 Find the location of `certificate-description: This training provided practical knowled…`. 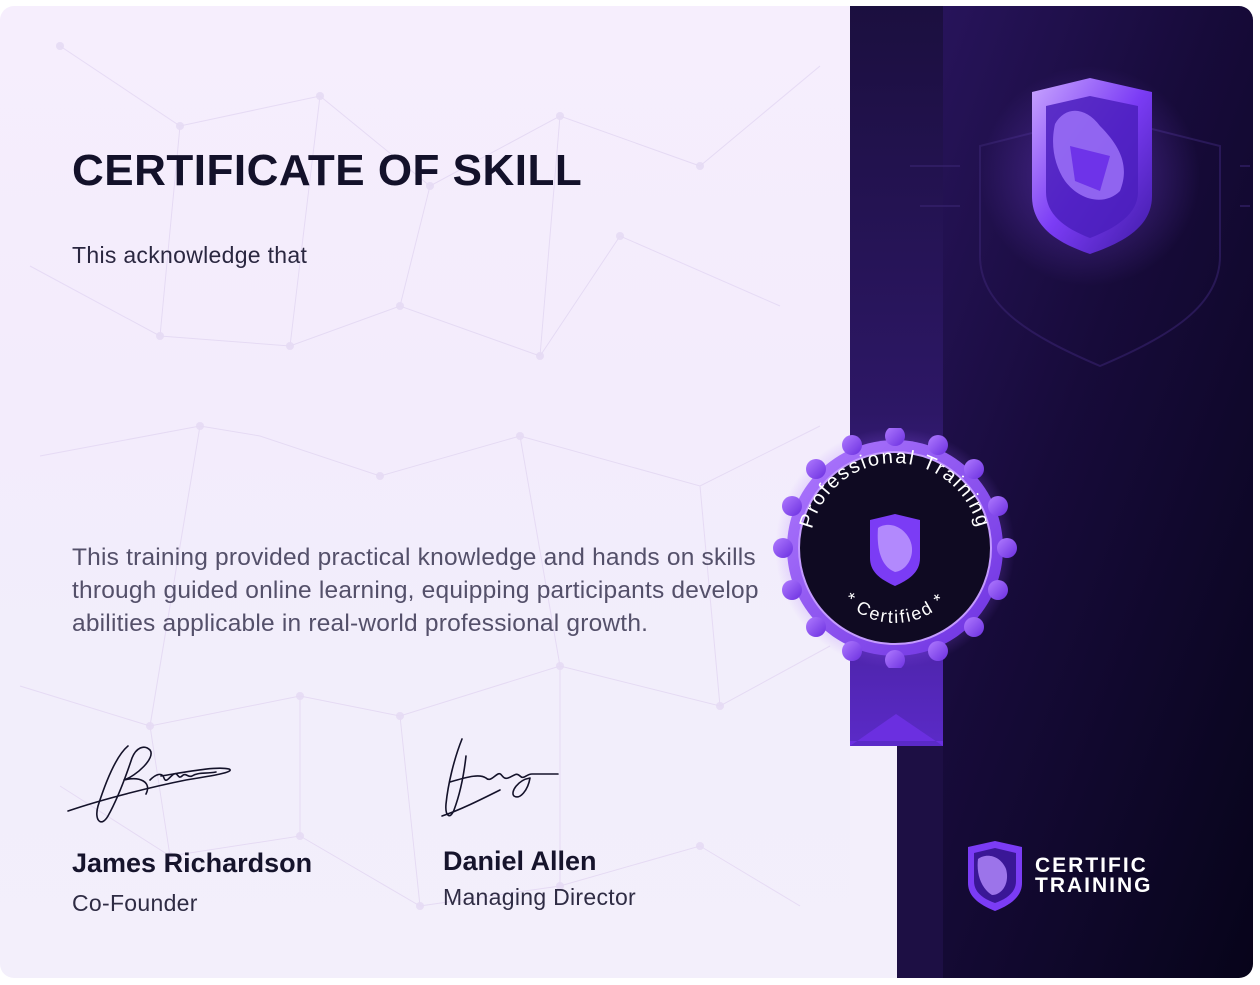

certificate-description: This training provided practical knowled… is located at coordinates (415, 590).